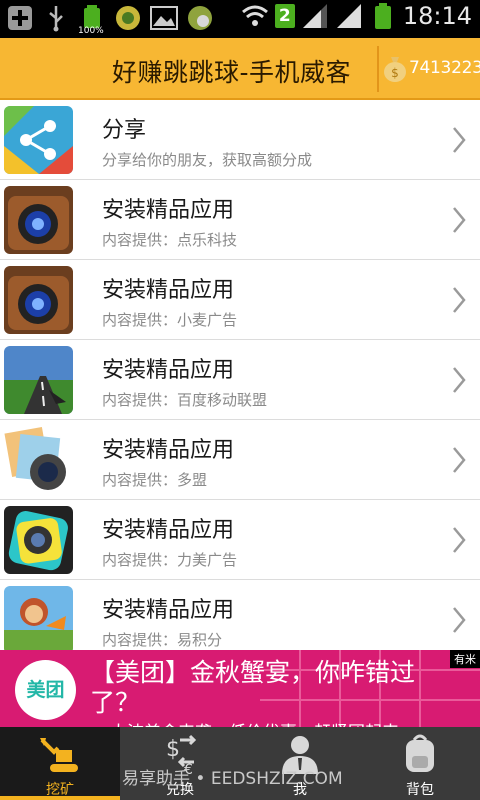  Describe the element at coordinates (240, 620) in the screenshot. I see `list-item: 安装精品应用 内容提供：易积分` at that location.